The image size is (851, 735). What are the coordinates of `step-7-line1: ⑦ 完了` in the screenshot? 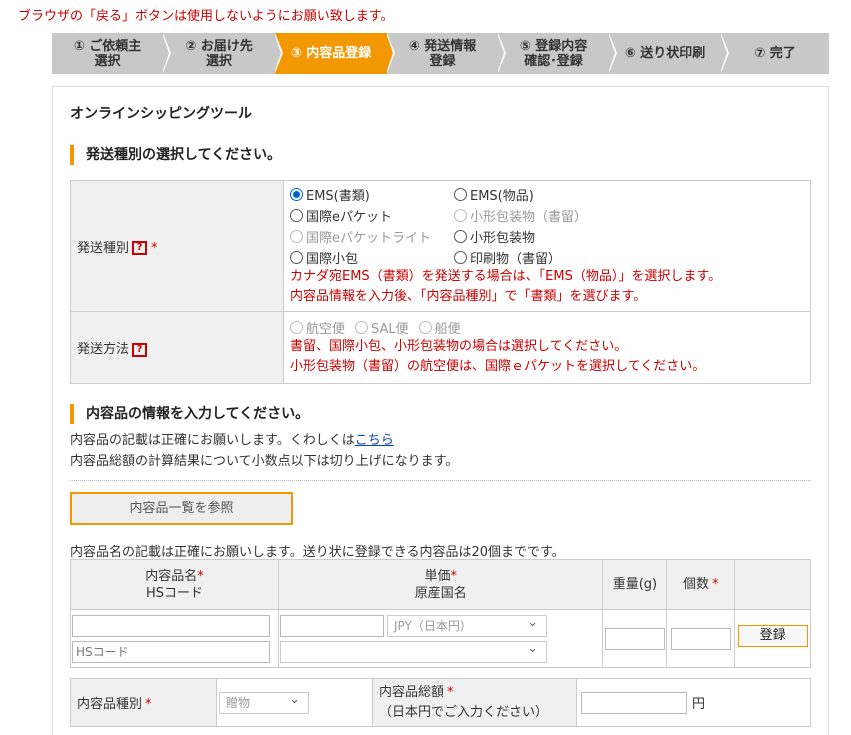 It's located at (775, 53).